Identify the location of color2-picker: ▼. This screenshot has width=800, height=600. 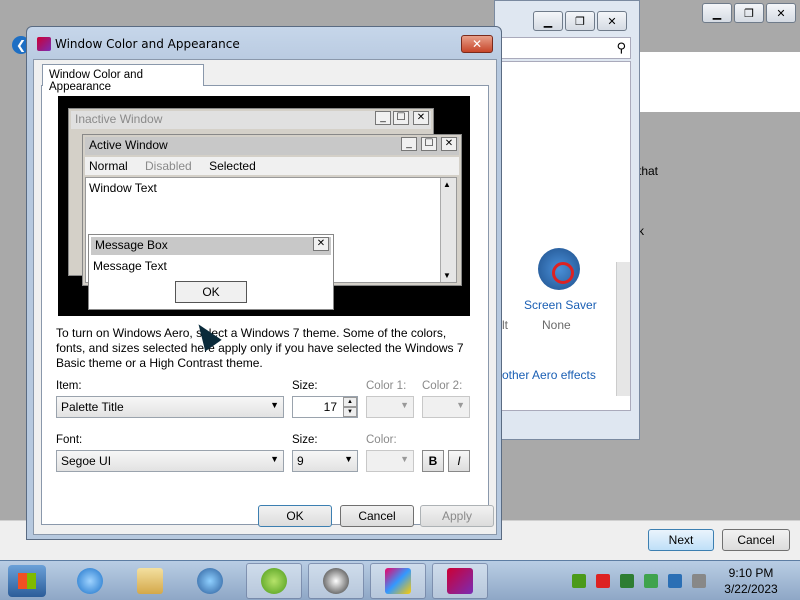
(446, 407).